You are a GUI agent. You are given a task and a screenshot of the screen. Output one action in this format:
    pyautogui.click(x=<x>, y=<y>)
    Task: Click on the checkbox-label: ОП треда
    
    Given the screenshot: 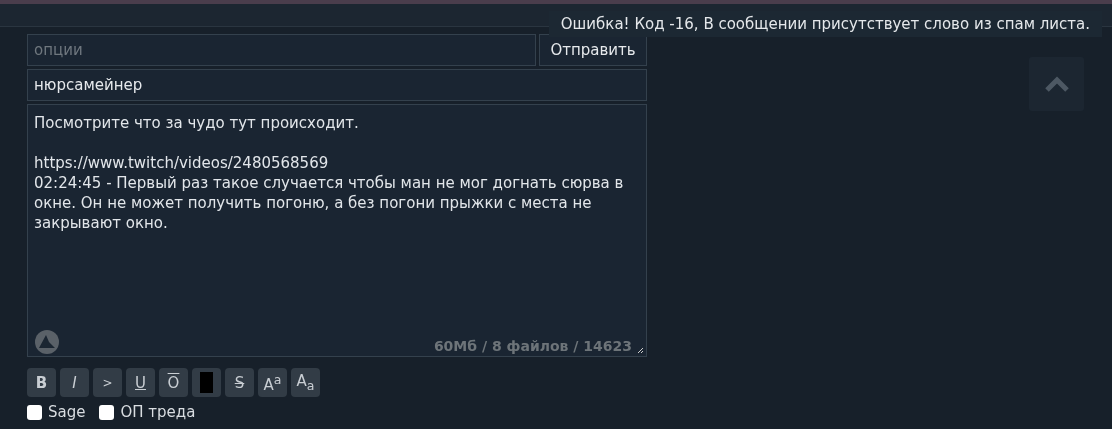 What is the action you would take?
    pyautogui.click(x=158, y=412)
    